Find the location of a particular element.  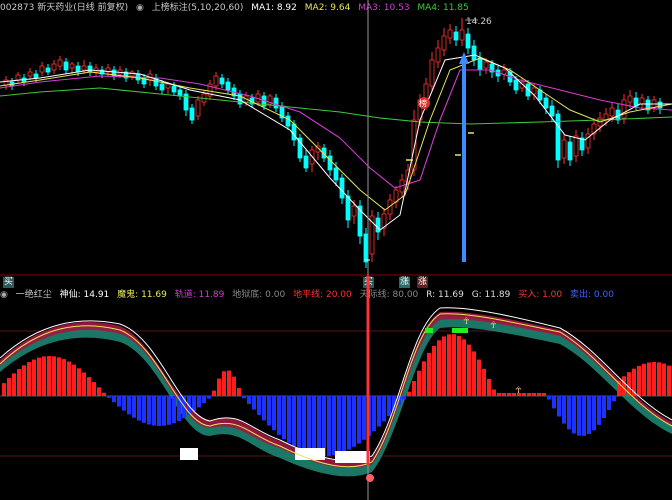

green-marker is located at coordinates (460, 330).